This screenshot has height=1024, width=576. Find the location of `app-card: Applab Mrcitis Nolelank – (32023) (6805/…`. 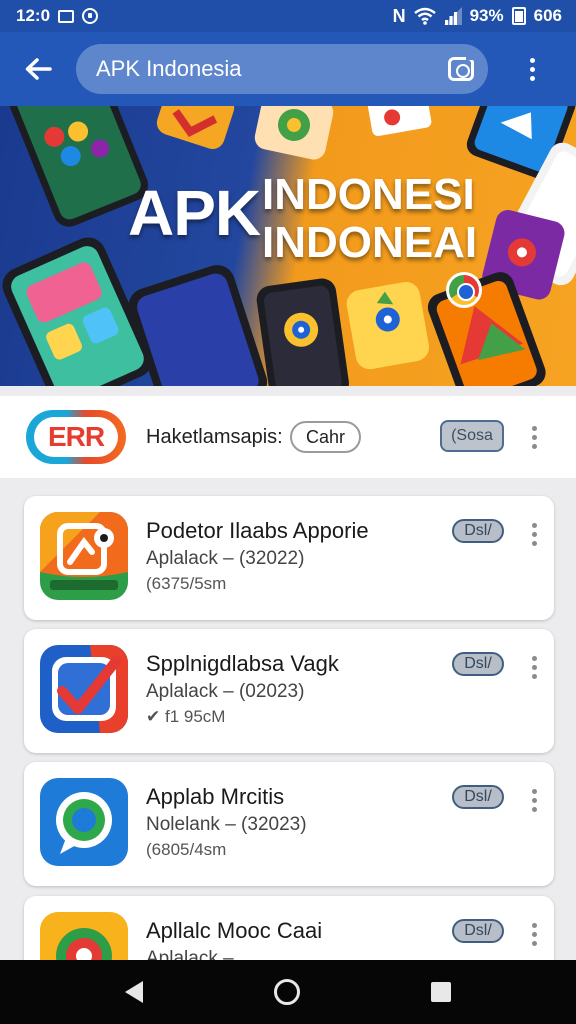

app-card: Applab Mrcitis Nolelank – (32023) (6805/… is located at coordinates (289, 824).